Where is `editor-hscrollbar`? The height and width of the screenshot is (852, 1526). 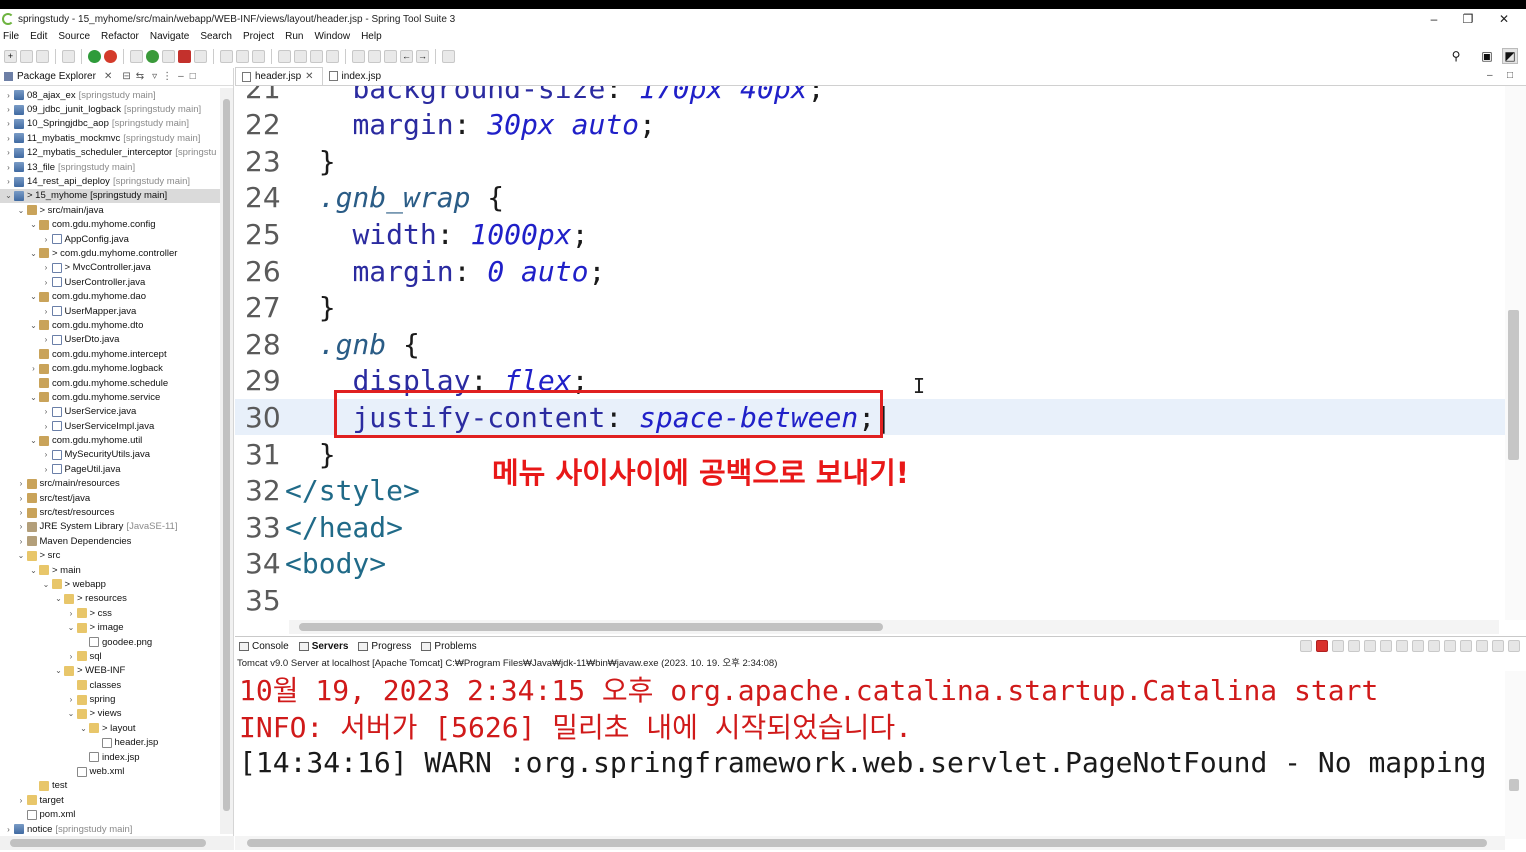 editor-hscrollbar is located at coordinates (894, 627).